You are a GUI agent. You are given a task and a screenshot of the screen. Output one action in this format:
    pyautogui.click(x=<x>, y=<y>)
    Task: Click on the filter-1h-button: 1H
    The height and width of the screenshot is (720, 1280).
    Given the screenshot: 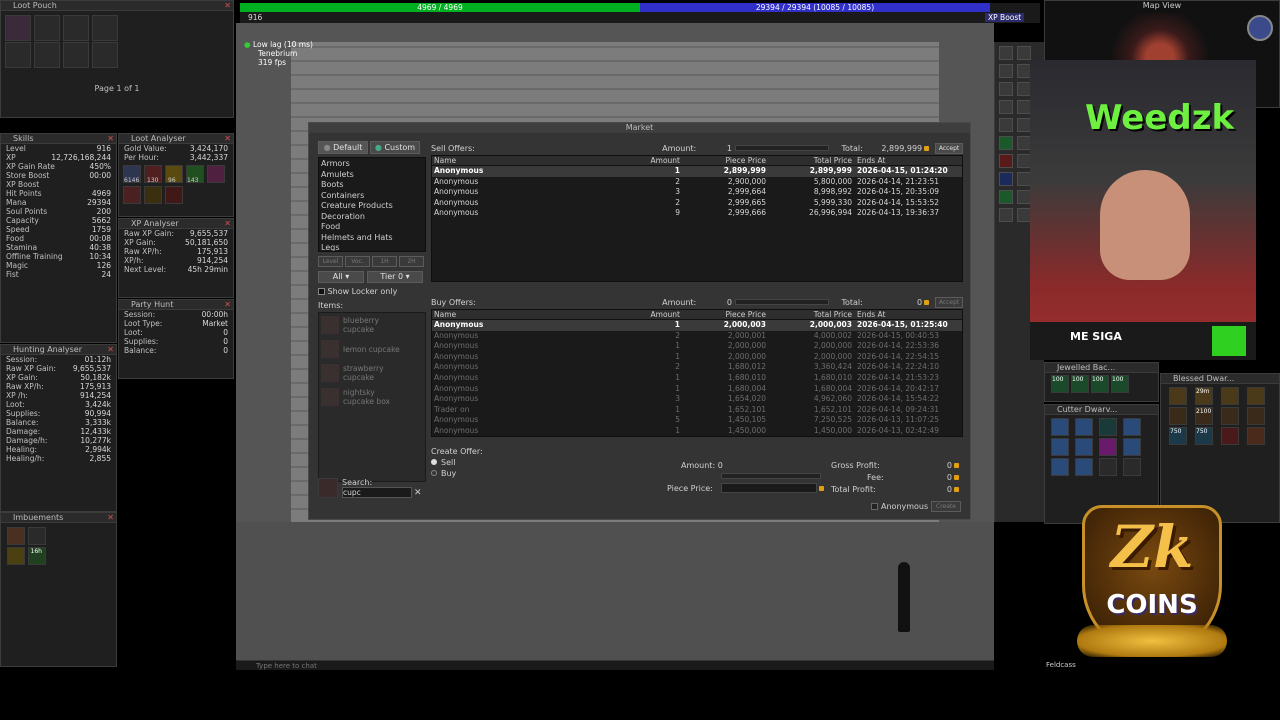 What is the action you would take?
    pyautogui.click(x=384, y=261)
    